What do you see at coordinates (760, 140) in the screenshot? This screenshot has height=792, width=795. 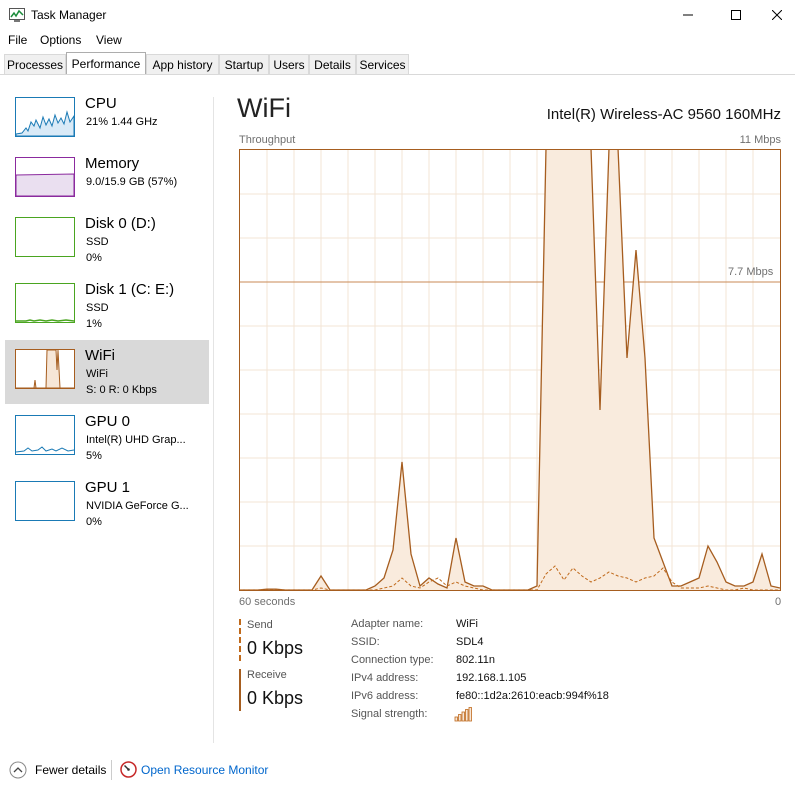 I see `max-scale-label: 11 Mbps` at bounding box center [760, 140].